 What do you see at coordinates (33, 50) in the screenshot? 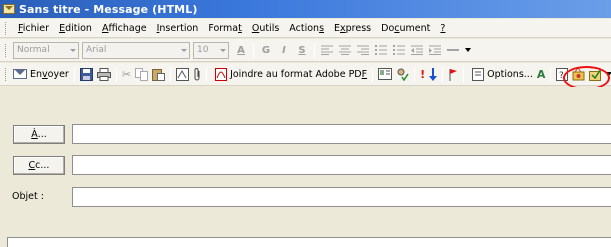
I see `style-select-value: Normal` at bounding box center [33, 50].